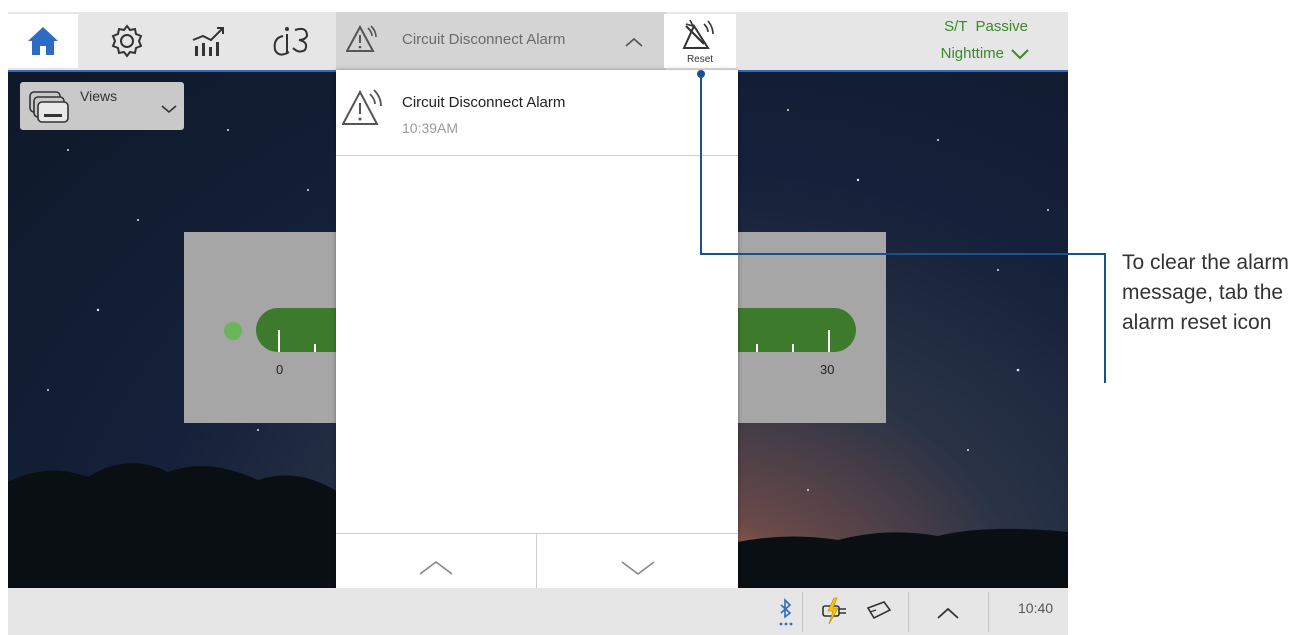 This screenshot has width=1314, height=635. What do you see at coordinates (700, 59) in the screenshot?
I see `reset-label: Reset` at bounding box center [700, 59].